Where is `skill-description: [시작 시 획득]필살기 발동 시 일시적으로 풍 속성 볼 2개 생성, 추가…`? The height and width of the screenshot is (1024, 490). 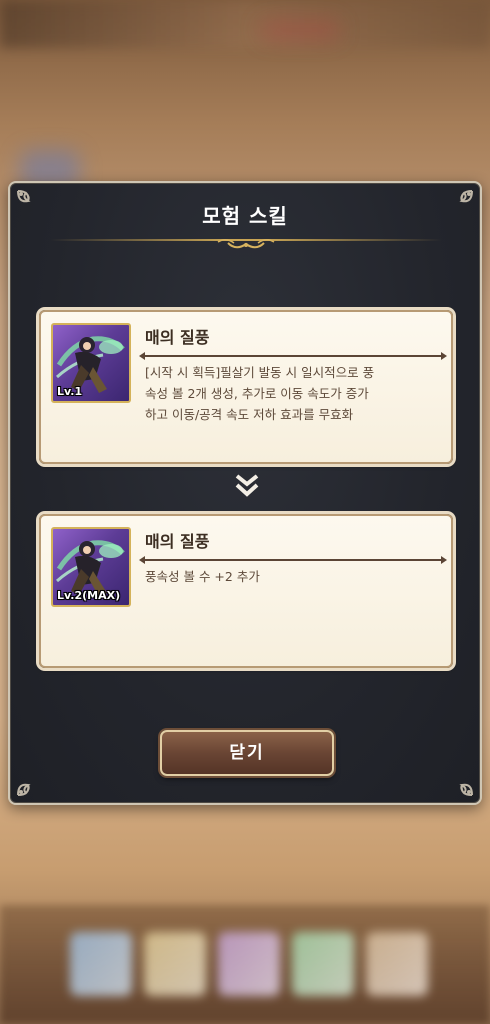
skill-description: [시작 시 획득]필살기 발동 시 일시적으로 풍 속성 볼 2개 생성, 추가… is located at coordinates (260, 393).